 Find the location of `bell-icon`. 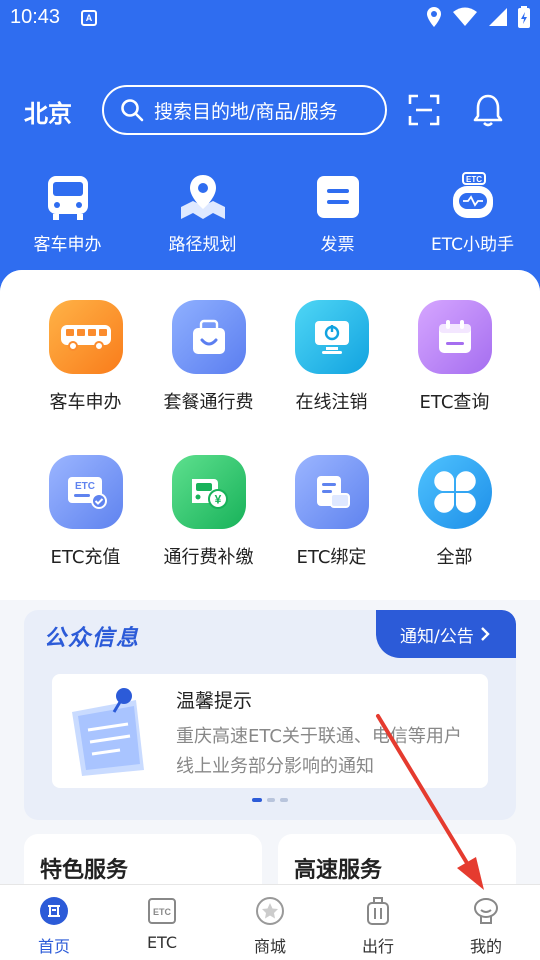

bell-icon is located at coordinates (488, 110).